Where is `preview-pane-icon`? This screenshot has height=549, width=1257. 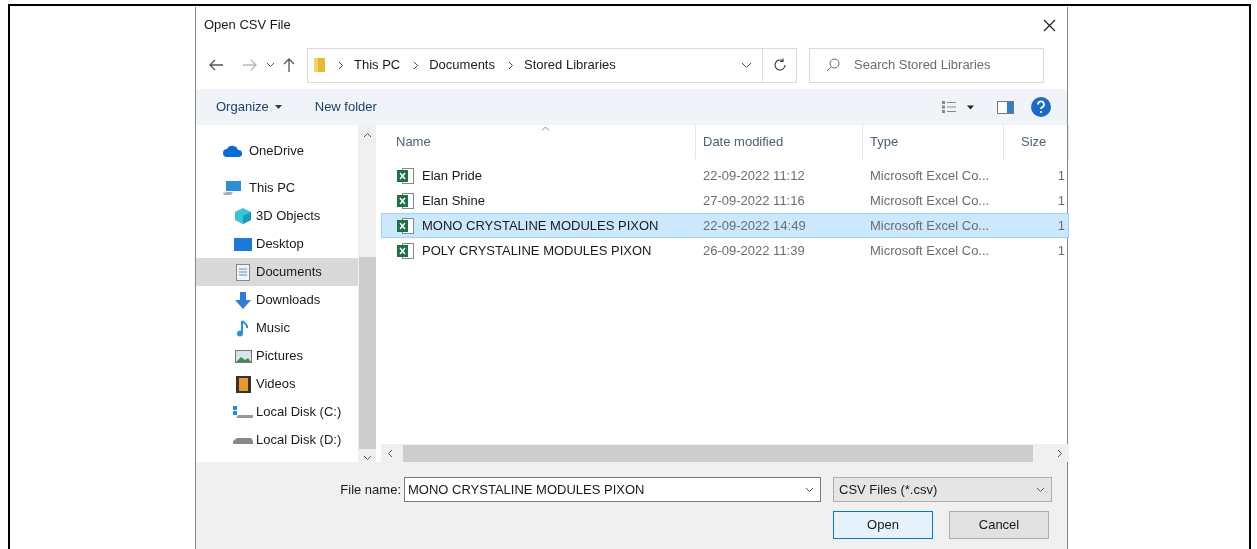 preview-pane-icon is located at coordinates (1005, 107).